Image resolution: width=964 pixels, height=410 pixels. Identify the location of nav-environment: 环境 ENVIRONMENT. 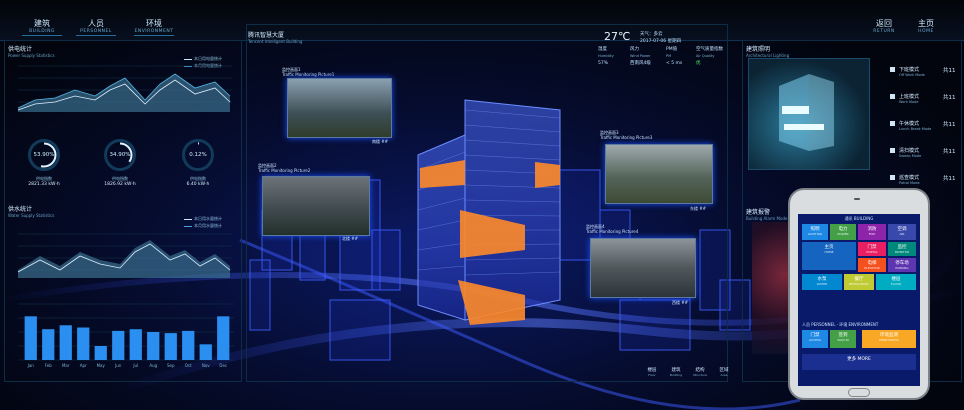
(154, 27).